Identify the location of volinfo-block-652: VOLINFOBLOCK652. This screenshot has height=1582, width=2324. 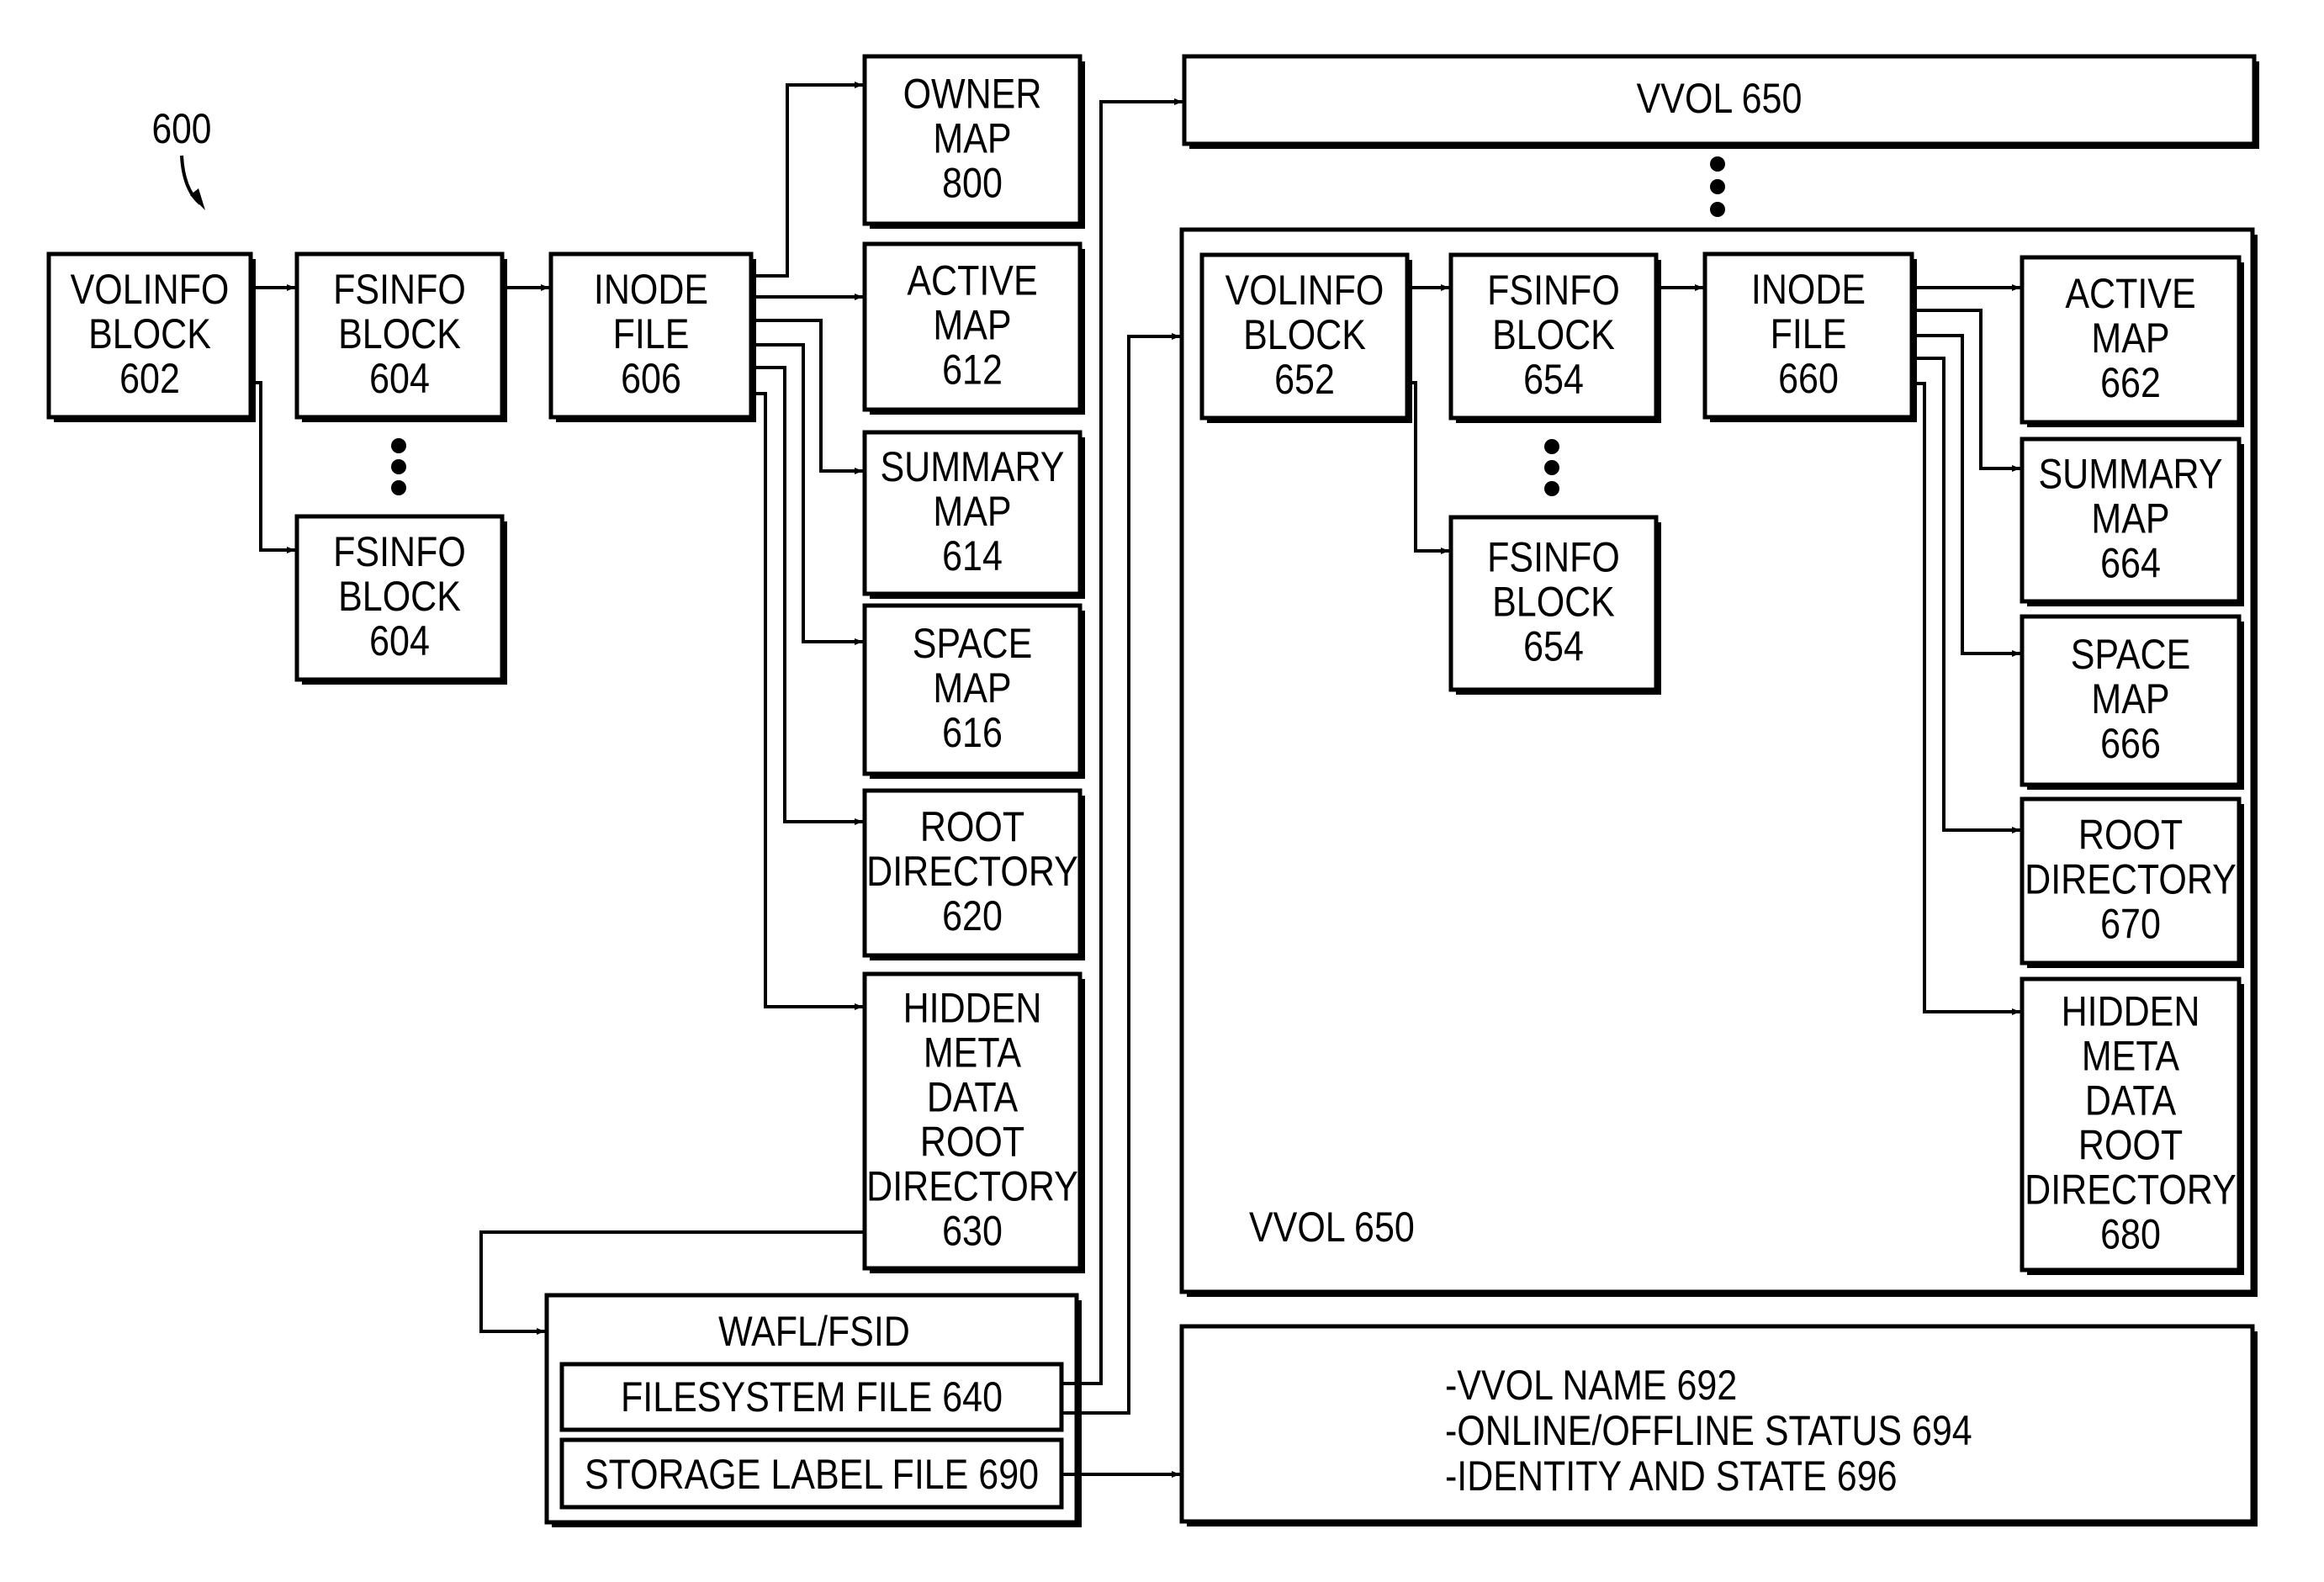
(1306, 337).